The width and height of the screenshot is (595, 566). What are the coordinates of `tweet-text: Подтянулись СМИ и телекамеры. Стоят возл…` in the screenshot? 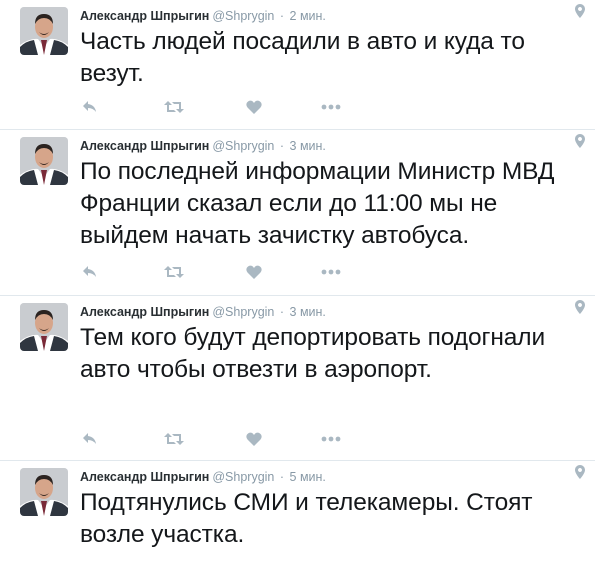 It's located at (306, 518).